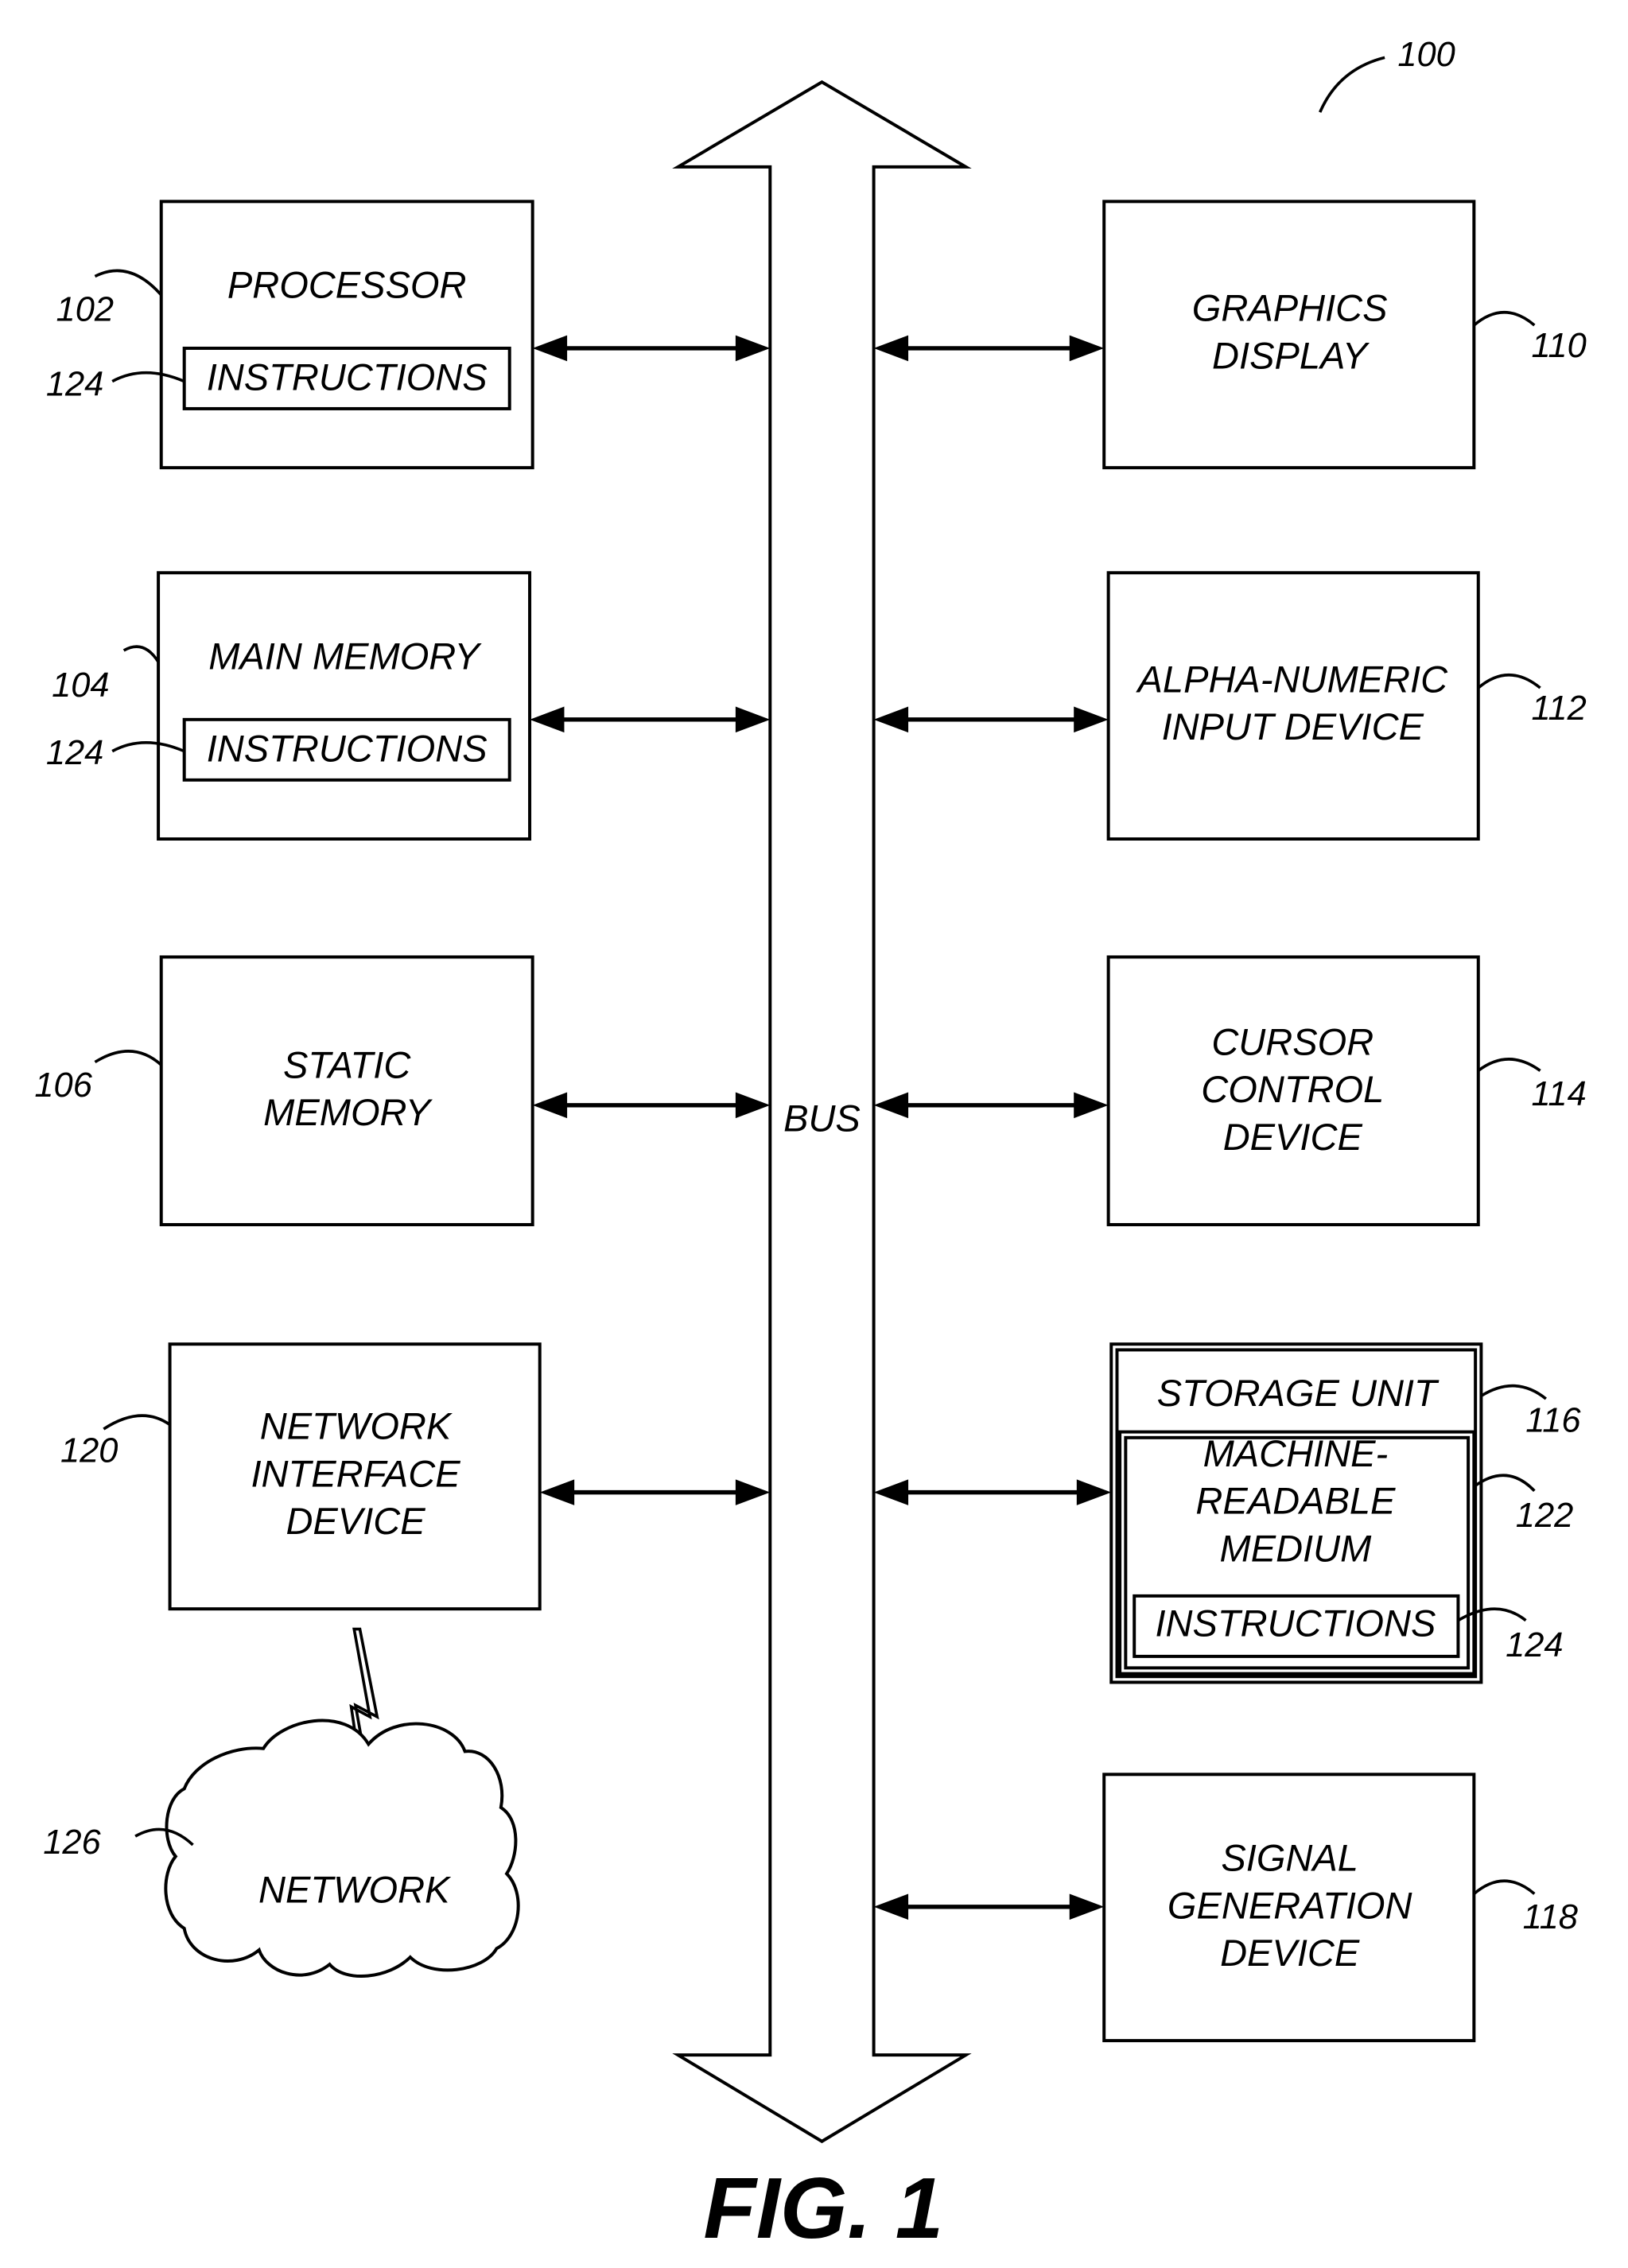  Describe the element at coordinates (1296, 1548) in the screenshot. I see `medium-label-line3: MEDIUM` at that location.